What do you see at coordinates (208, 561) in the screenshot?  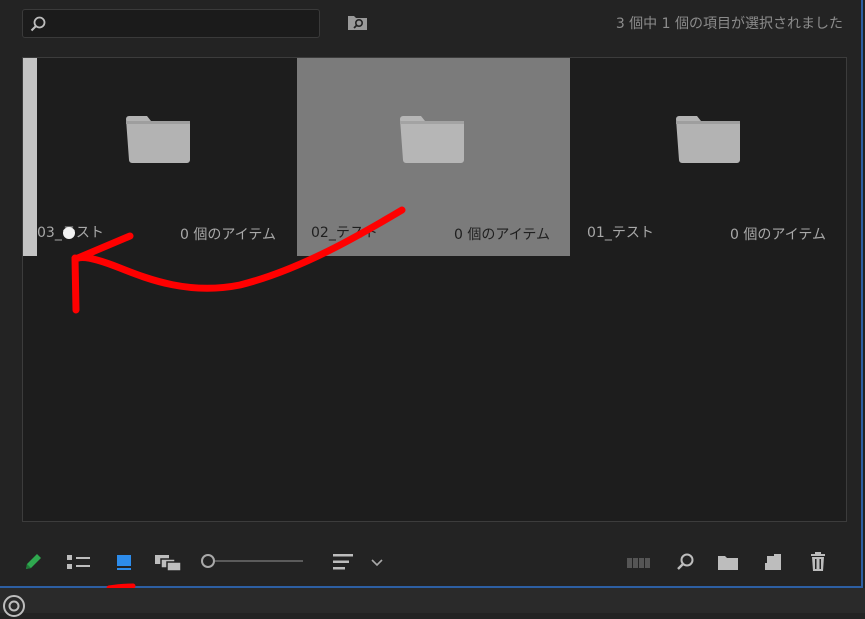 I see `zoom-slider-knob` at bounding box center [208, 561].